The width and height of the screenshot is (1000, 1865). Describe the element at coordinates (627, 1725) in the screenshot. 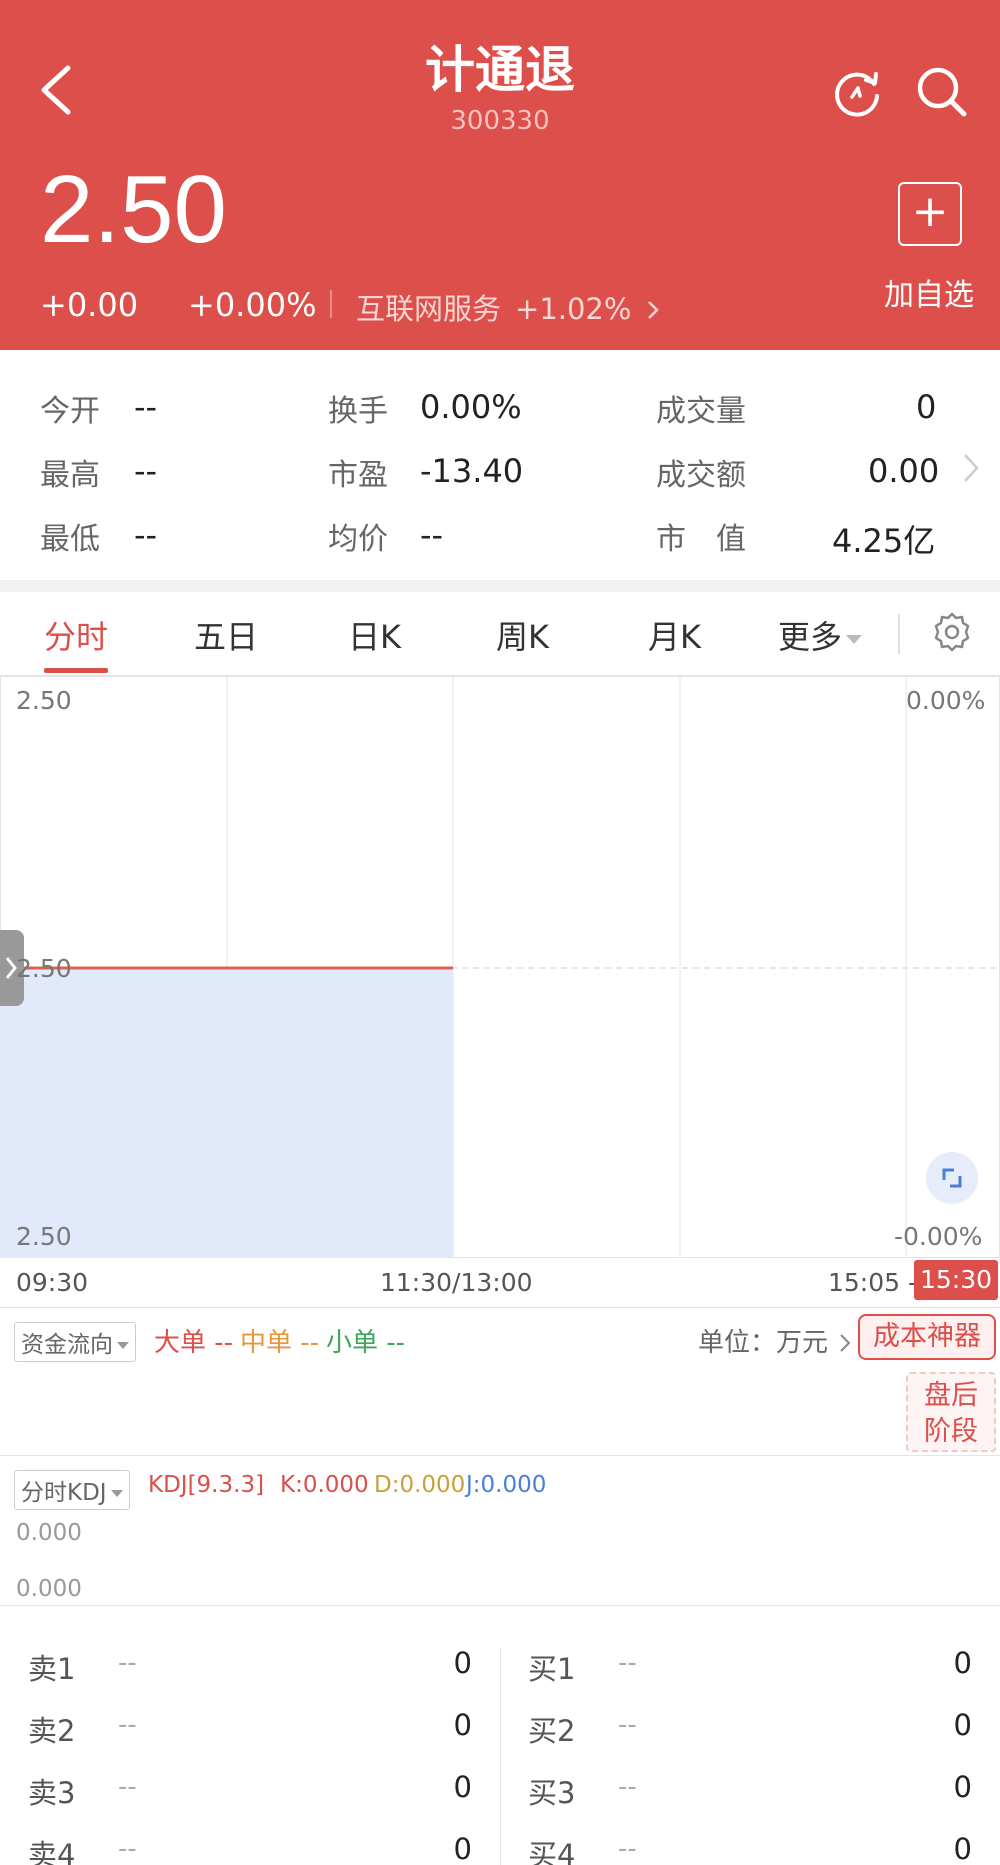

I see `buy-2-price: --` at that location.